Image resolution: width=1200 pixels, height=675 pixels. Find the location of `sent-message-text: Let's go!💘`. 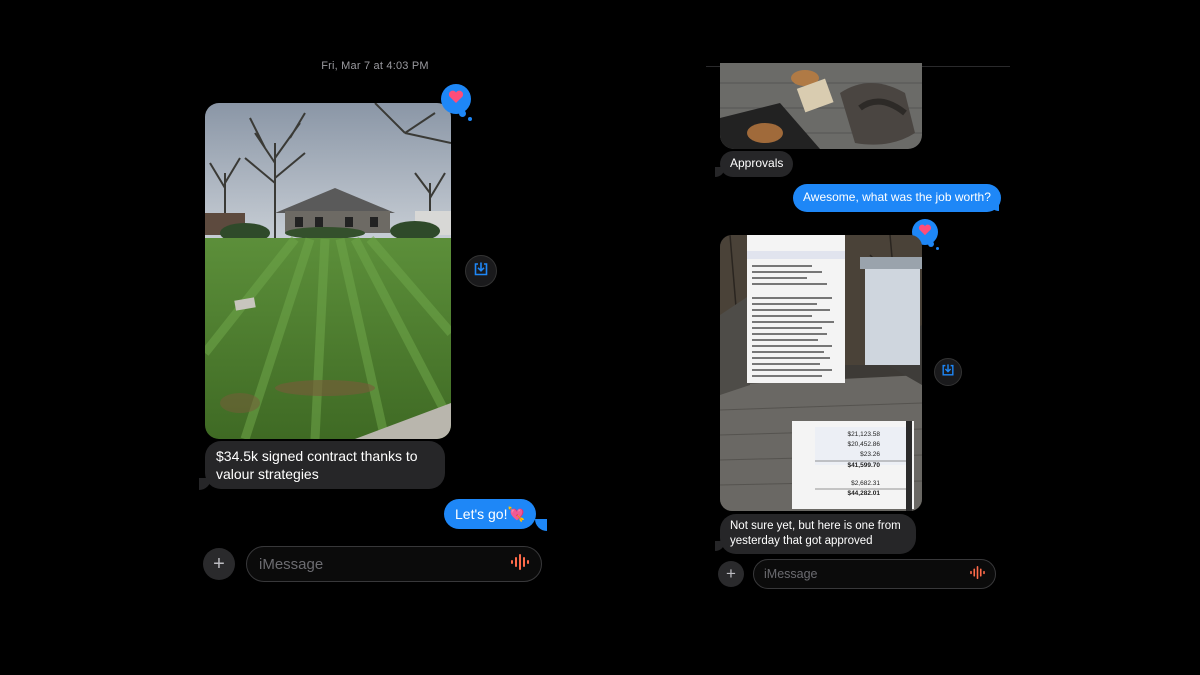

sent-message-text: Let's go!💘 is located at coordinates (490, 514).